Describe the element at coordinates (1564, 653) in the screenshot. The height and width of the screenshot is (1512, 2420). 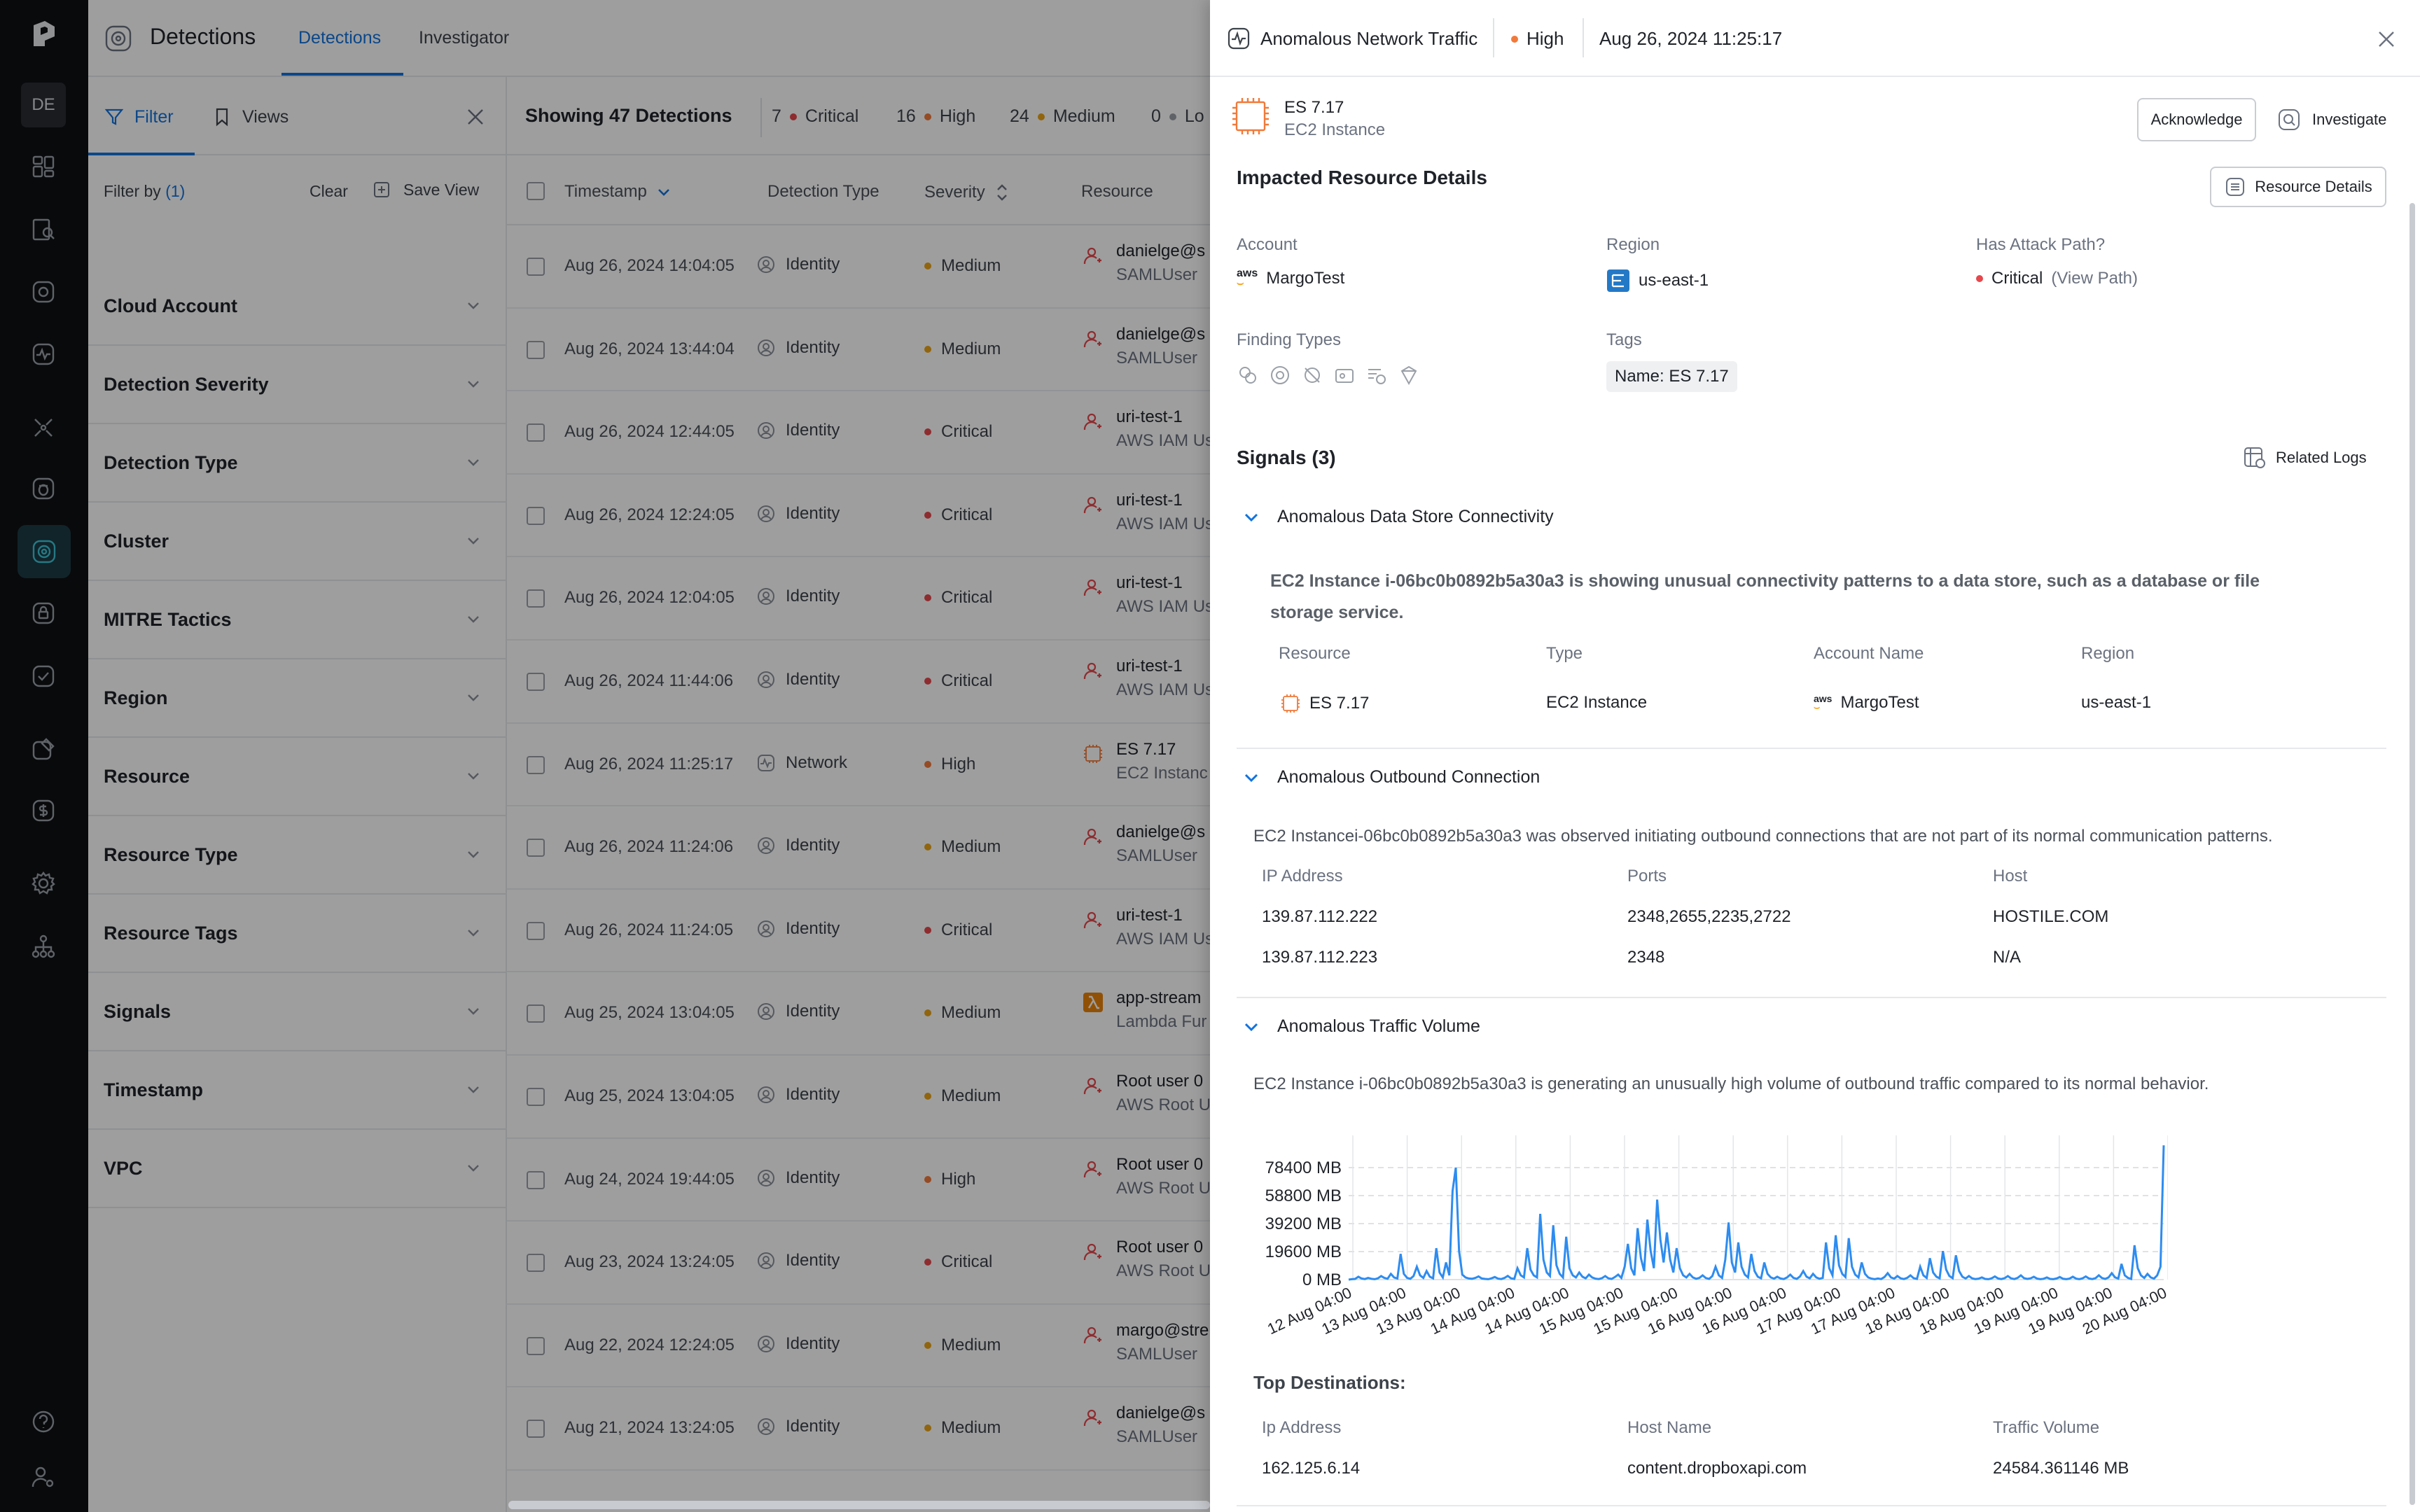
I see `column-type: Type` at that location.